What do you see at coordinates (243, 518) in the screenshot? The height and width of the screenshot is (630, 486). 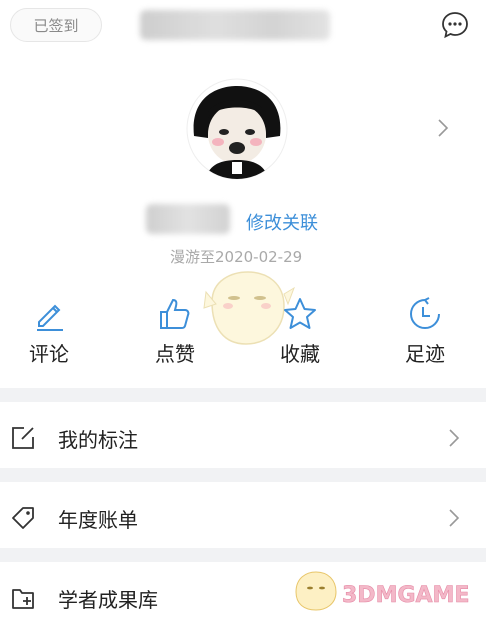 I see `menu-item-annual-bill: 年度账单` at bounding box center [243, 518].